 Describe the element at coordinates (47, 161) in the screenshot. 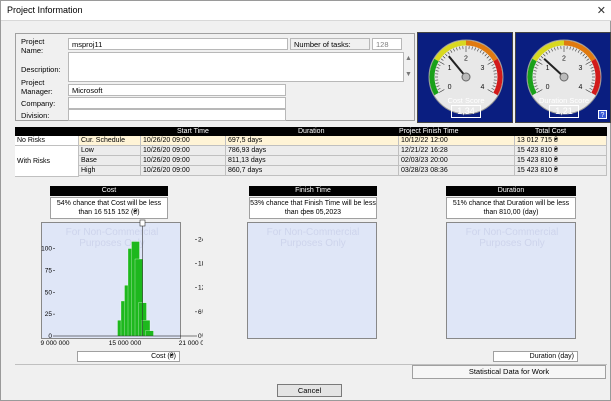

I see `with-risks-label: With Risks` at that location.